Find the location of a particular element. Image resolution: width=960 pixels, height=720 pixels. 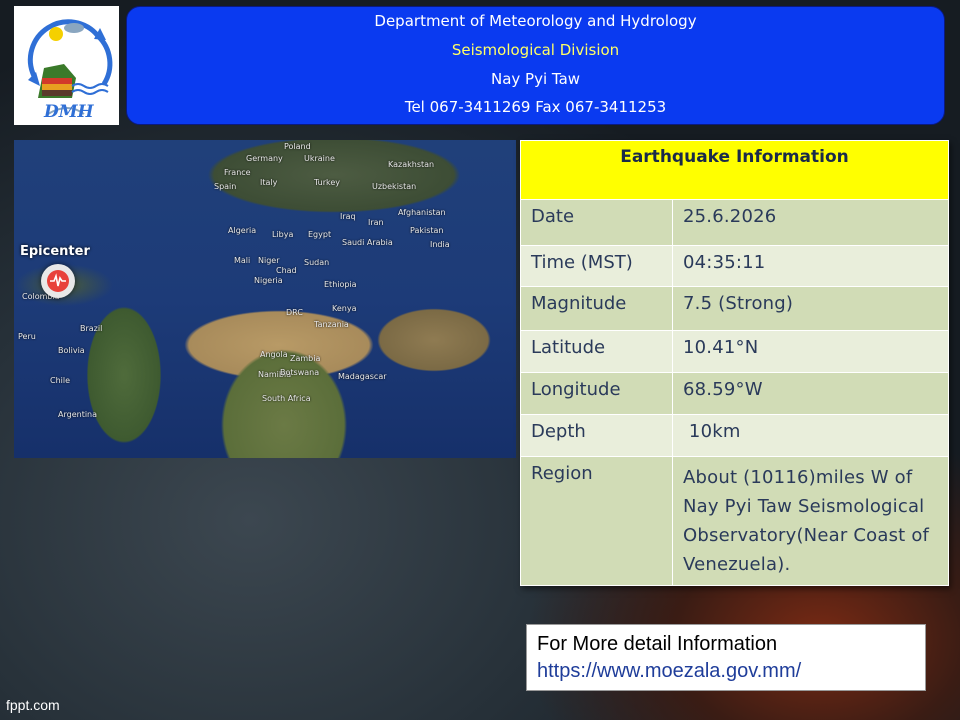

header-contact: Tel 067-3411269 Fax 067-3411253 is located at coordinates (535, 107).